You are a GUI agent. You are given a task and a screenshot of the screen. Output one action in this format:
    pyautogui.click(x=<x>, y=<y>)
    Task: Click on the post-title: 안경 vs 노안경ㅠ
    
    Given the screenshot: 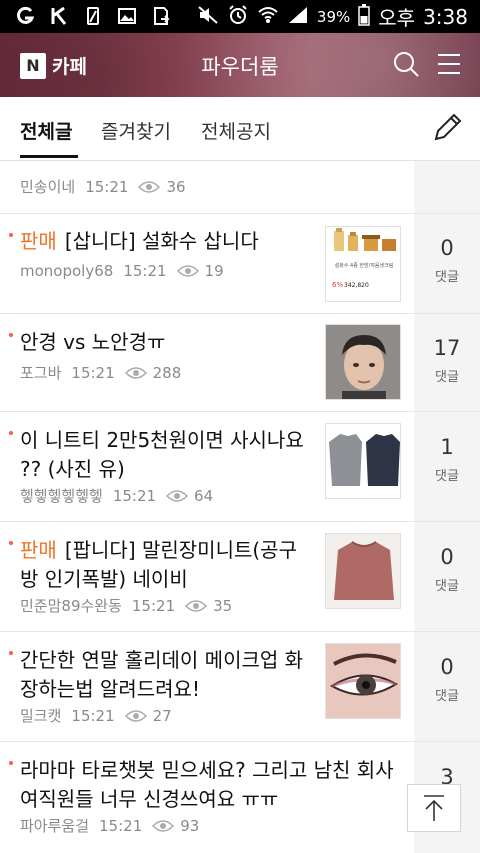 What is the action you would take?
    pyautogui.click(x=93, y=342)
    